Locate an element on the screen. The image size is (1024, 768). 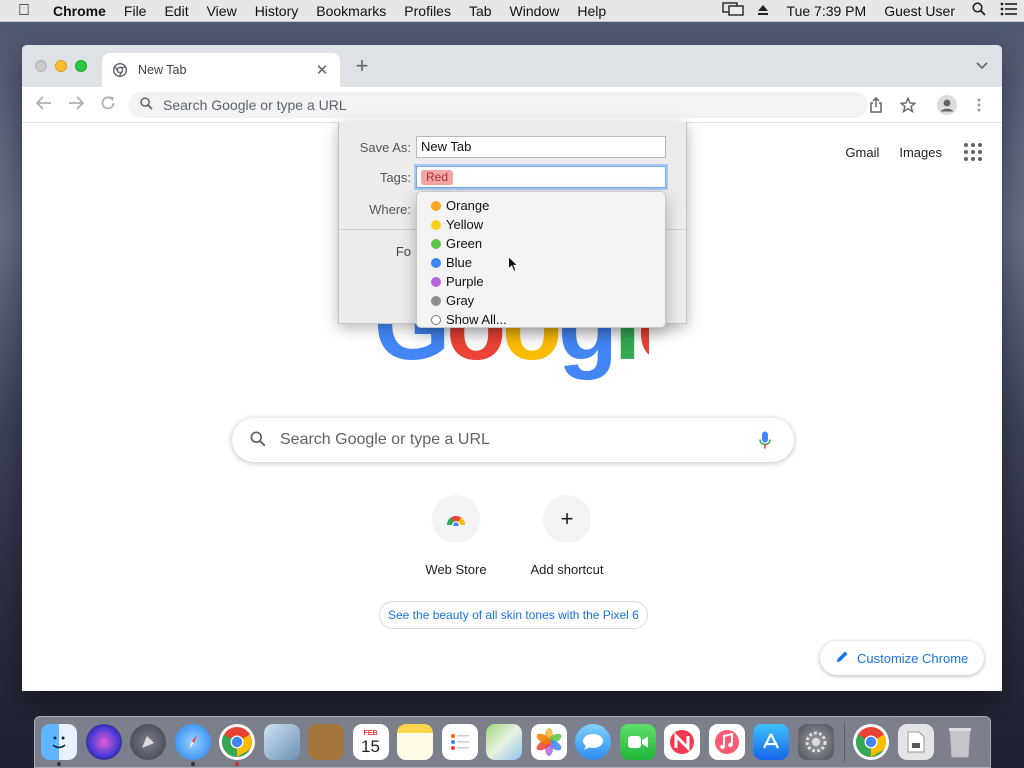
images-link: Images is located at coordinates (920, 152).